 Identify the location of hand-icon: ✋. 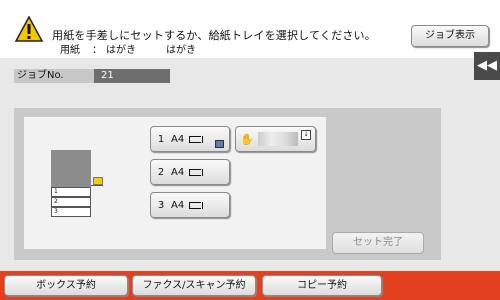
(247, 139).